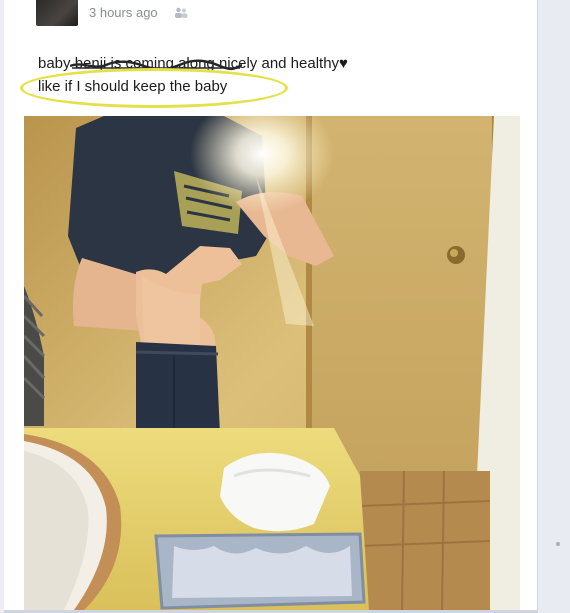  What do you see at coordinates (558, 544) in the screenshot?
I see `scroll-indicator` at bounding box center [558, 544].